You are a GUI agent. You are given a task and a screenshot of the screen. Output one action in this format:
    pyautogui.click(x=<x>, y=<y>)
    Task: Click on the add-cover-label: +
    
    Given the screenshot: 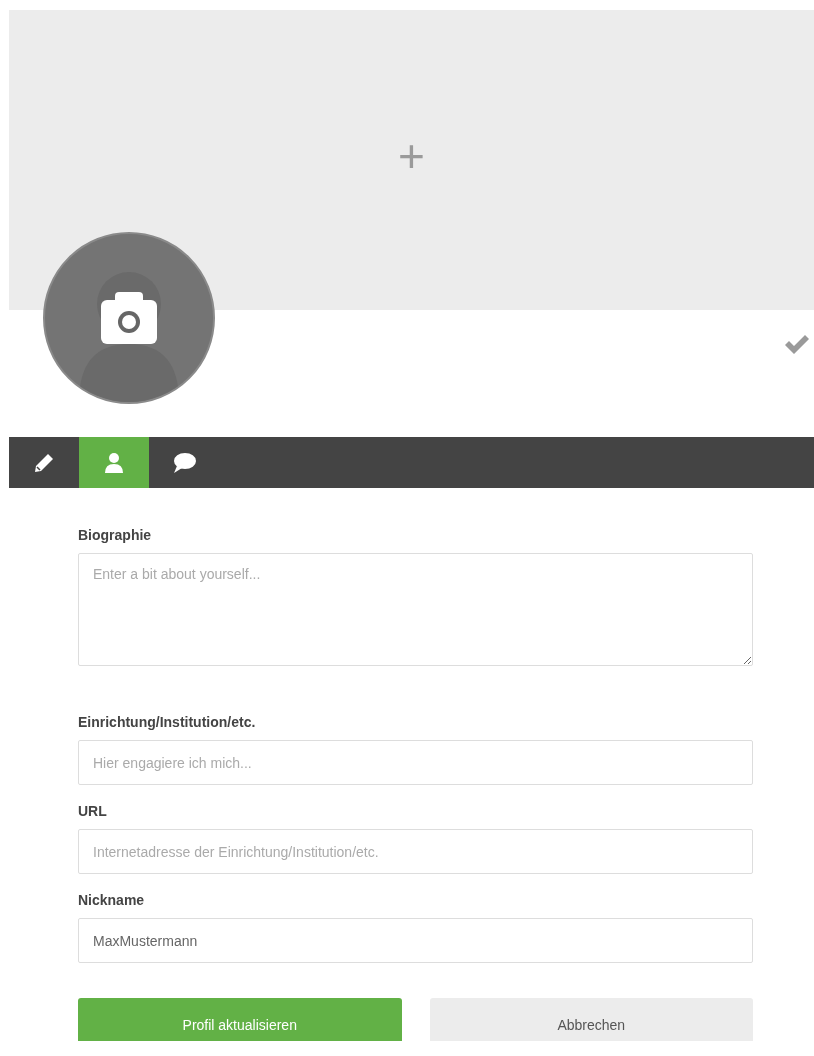 What is the action you would take?
    pyautogui.click(x=411, y=156)
    